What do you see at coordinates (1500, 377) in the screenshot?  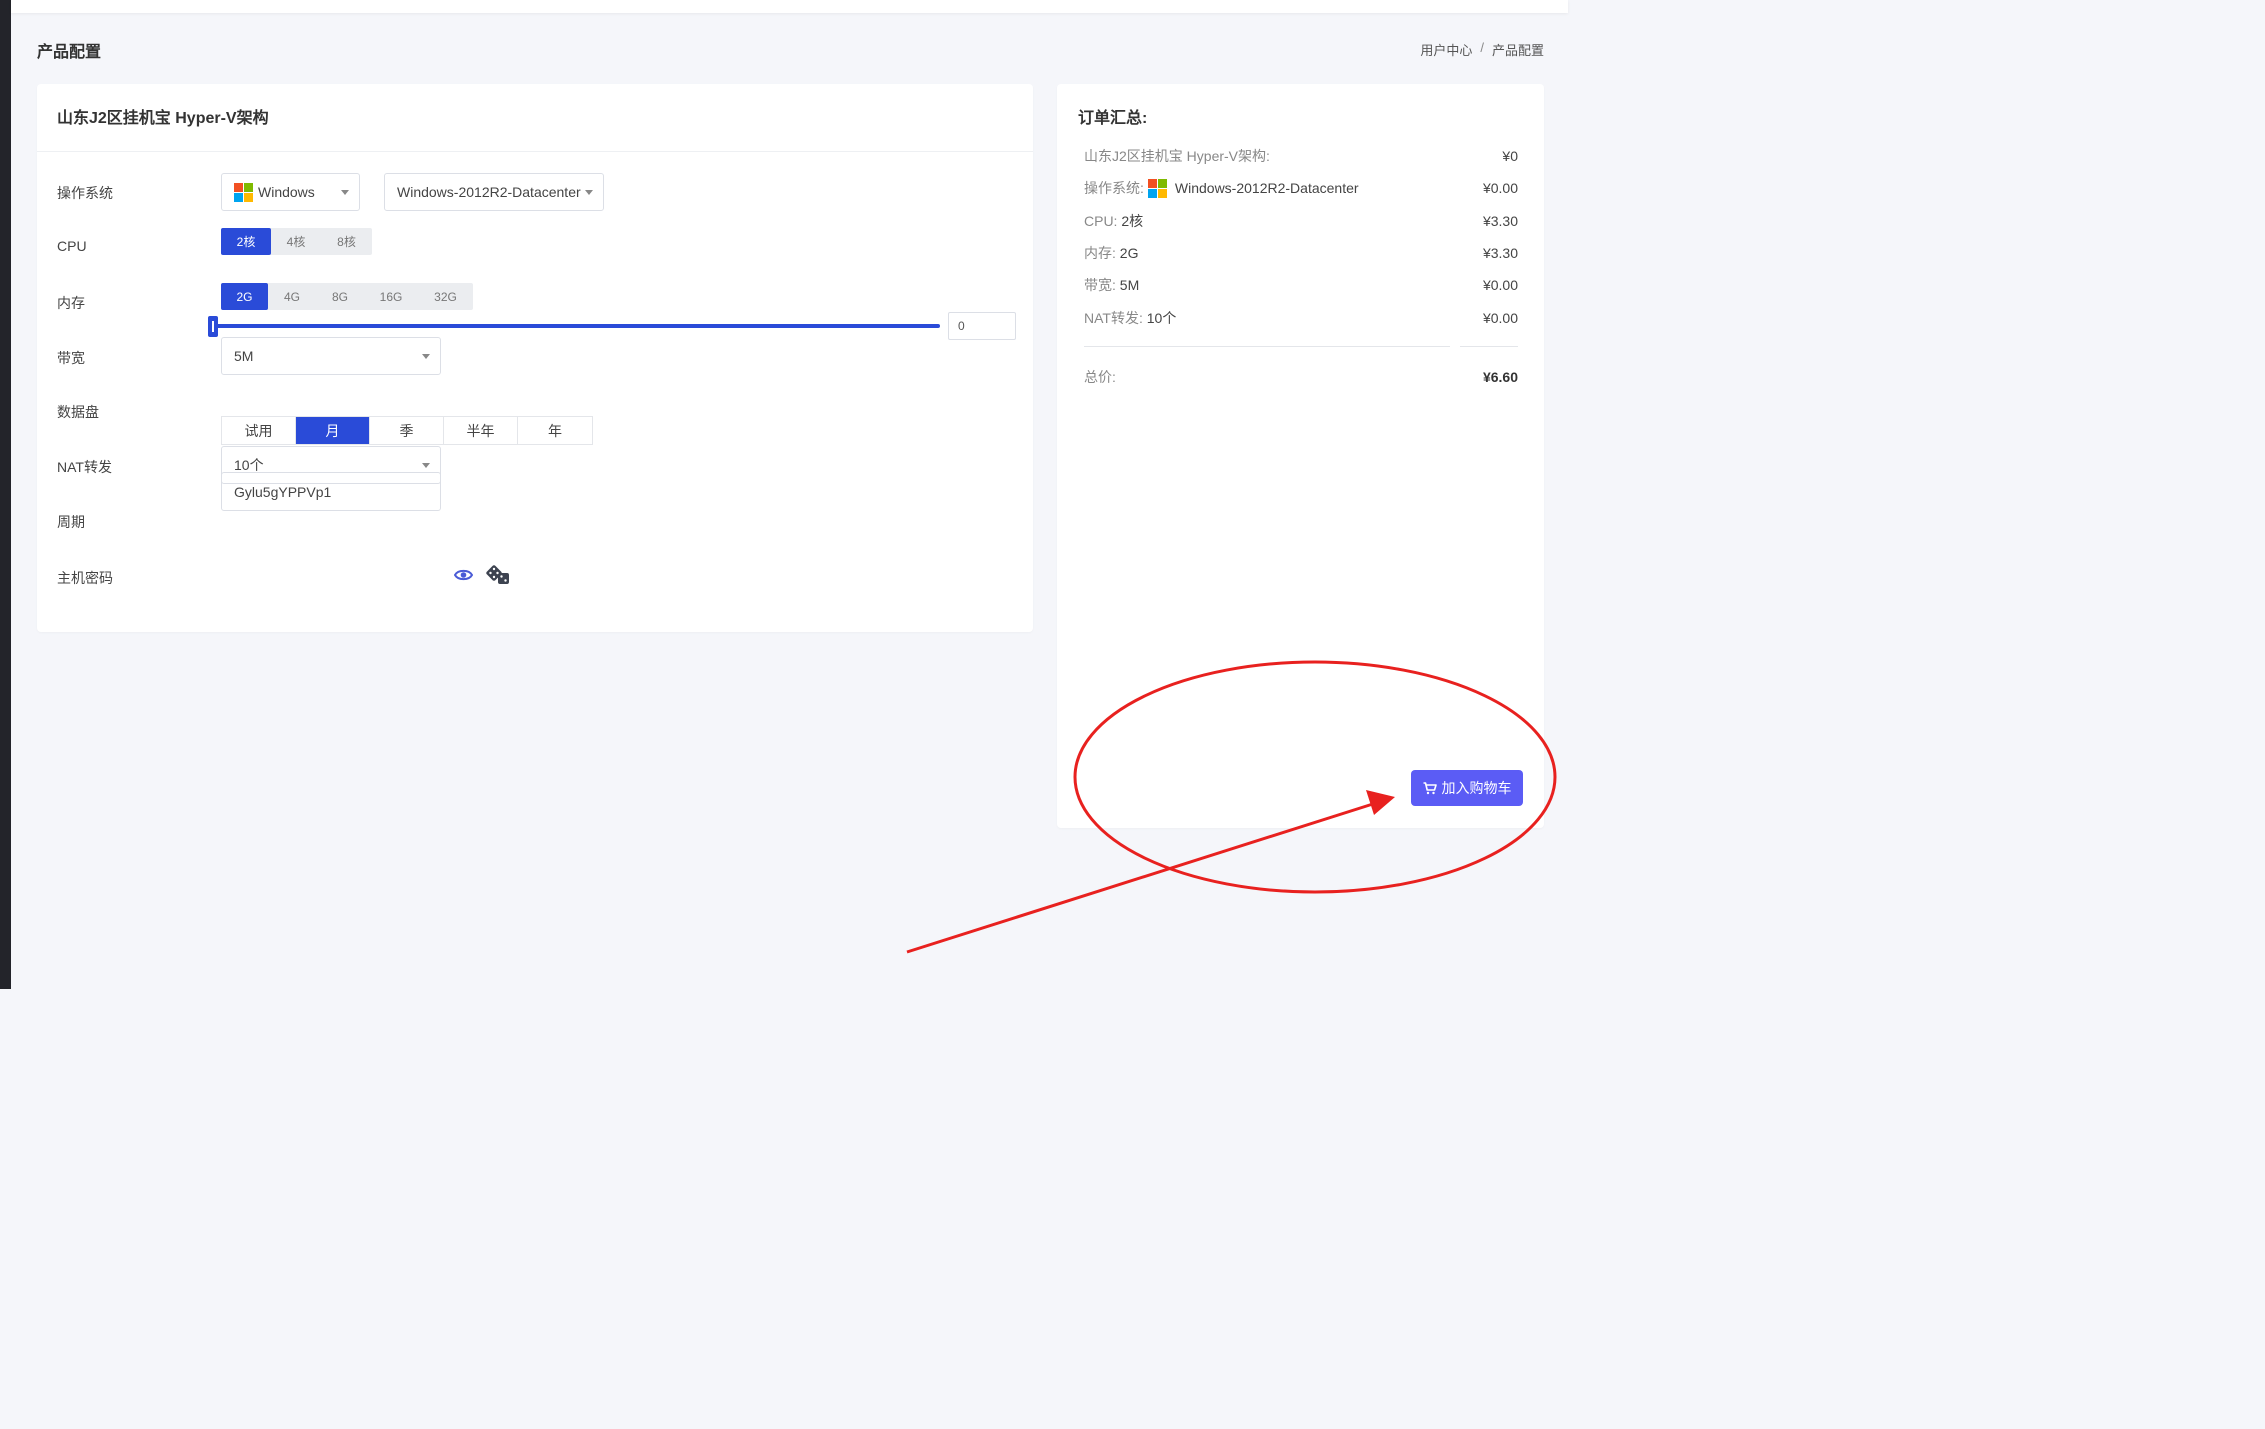 I see `total-price: ¥6.60` at bounding box center [1500, 377].